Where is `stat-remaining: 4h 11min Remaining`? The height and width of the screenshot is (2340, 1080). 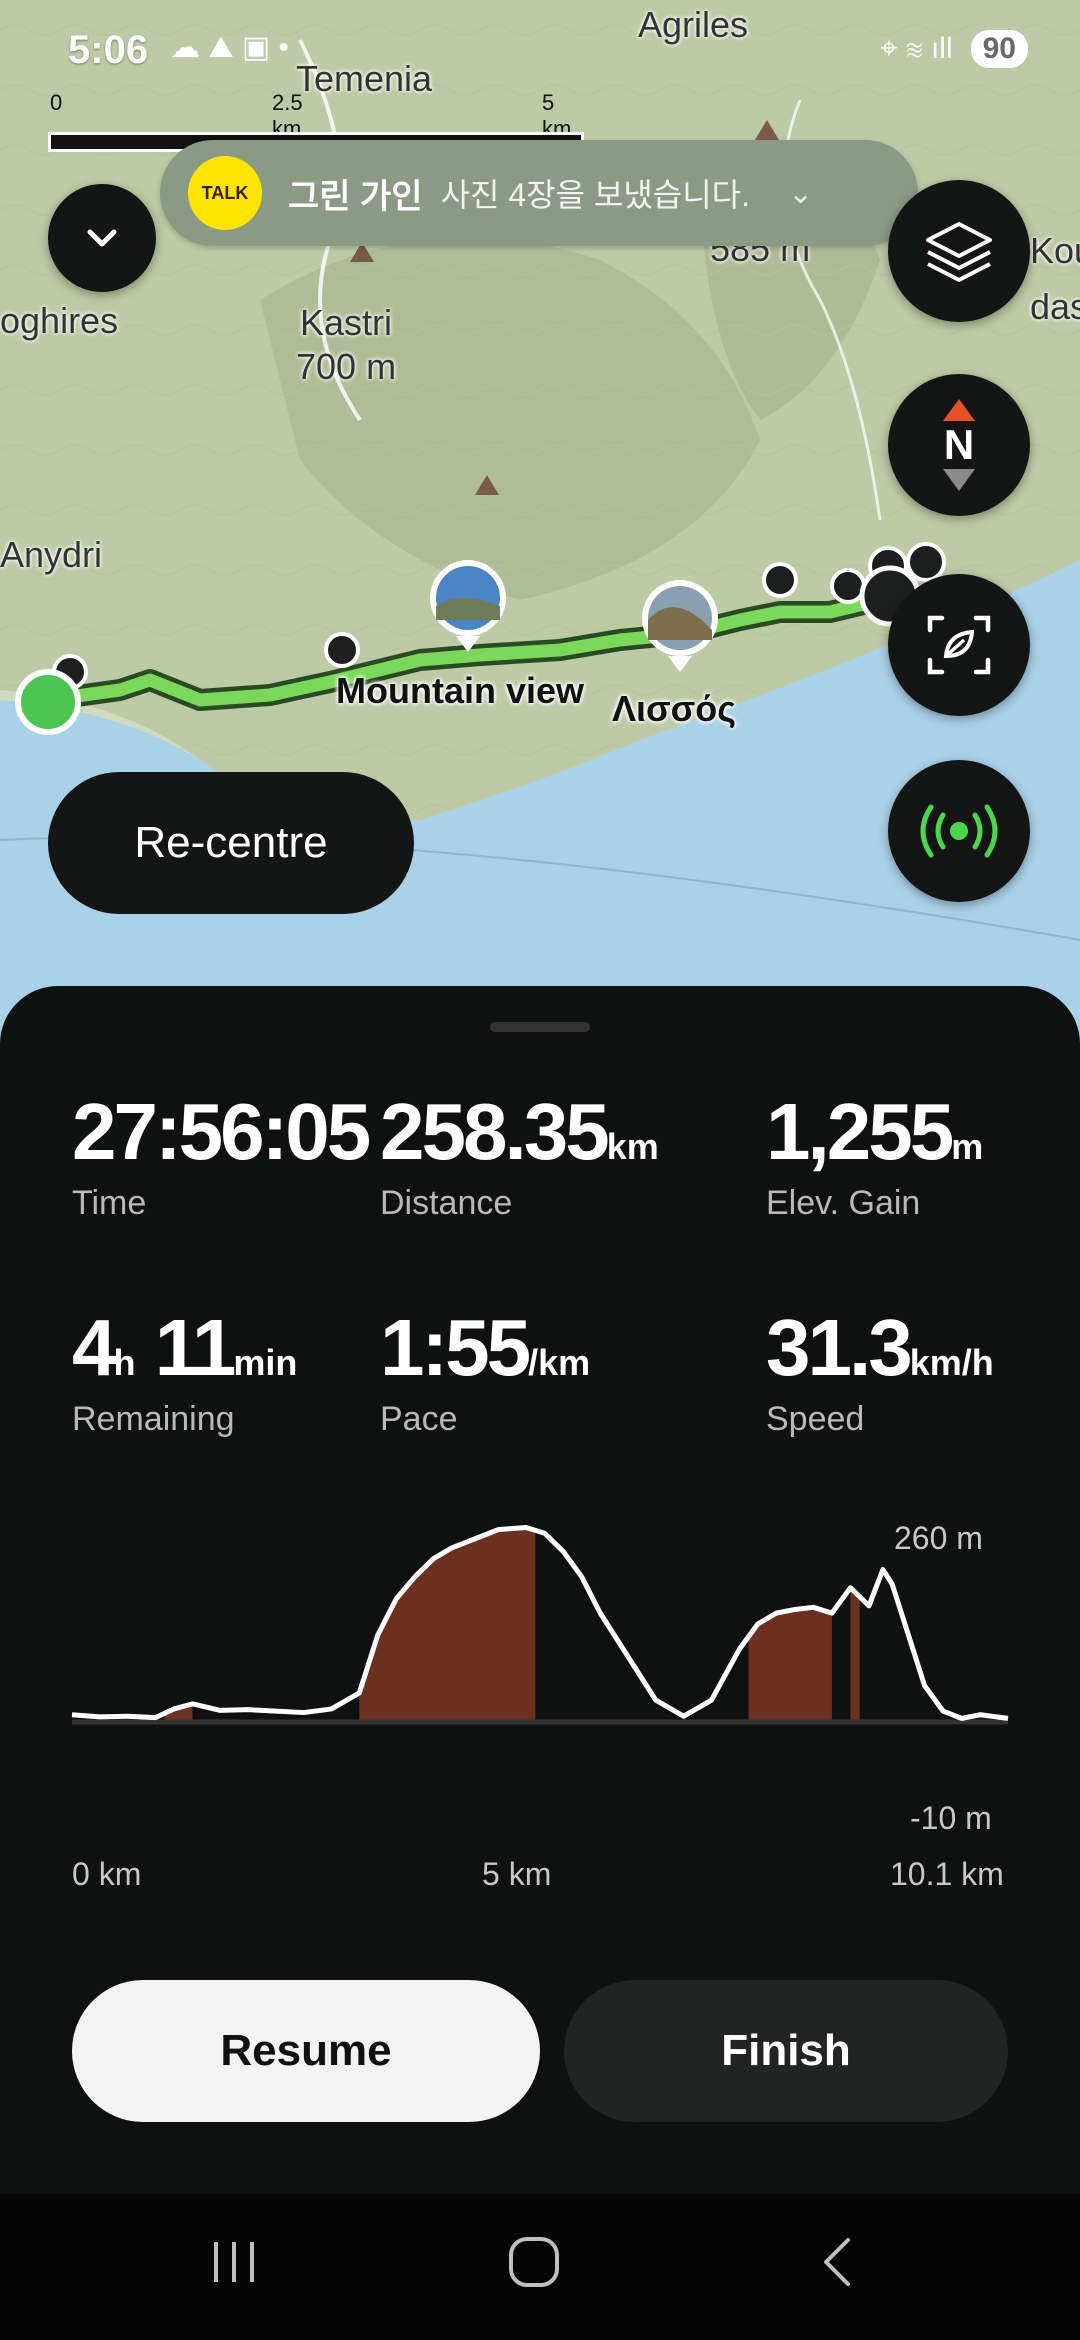
stat-remaining: 4h 11min Remaining is located at coordinates (184, 1373).